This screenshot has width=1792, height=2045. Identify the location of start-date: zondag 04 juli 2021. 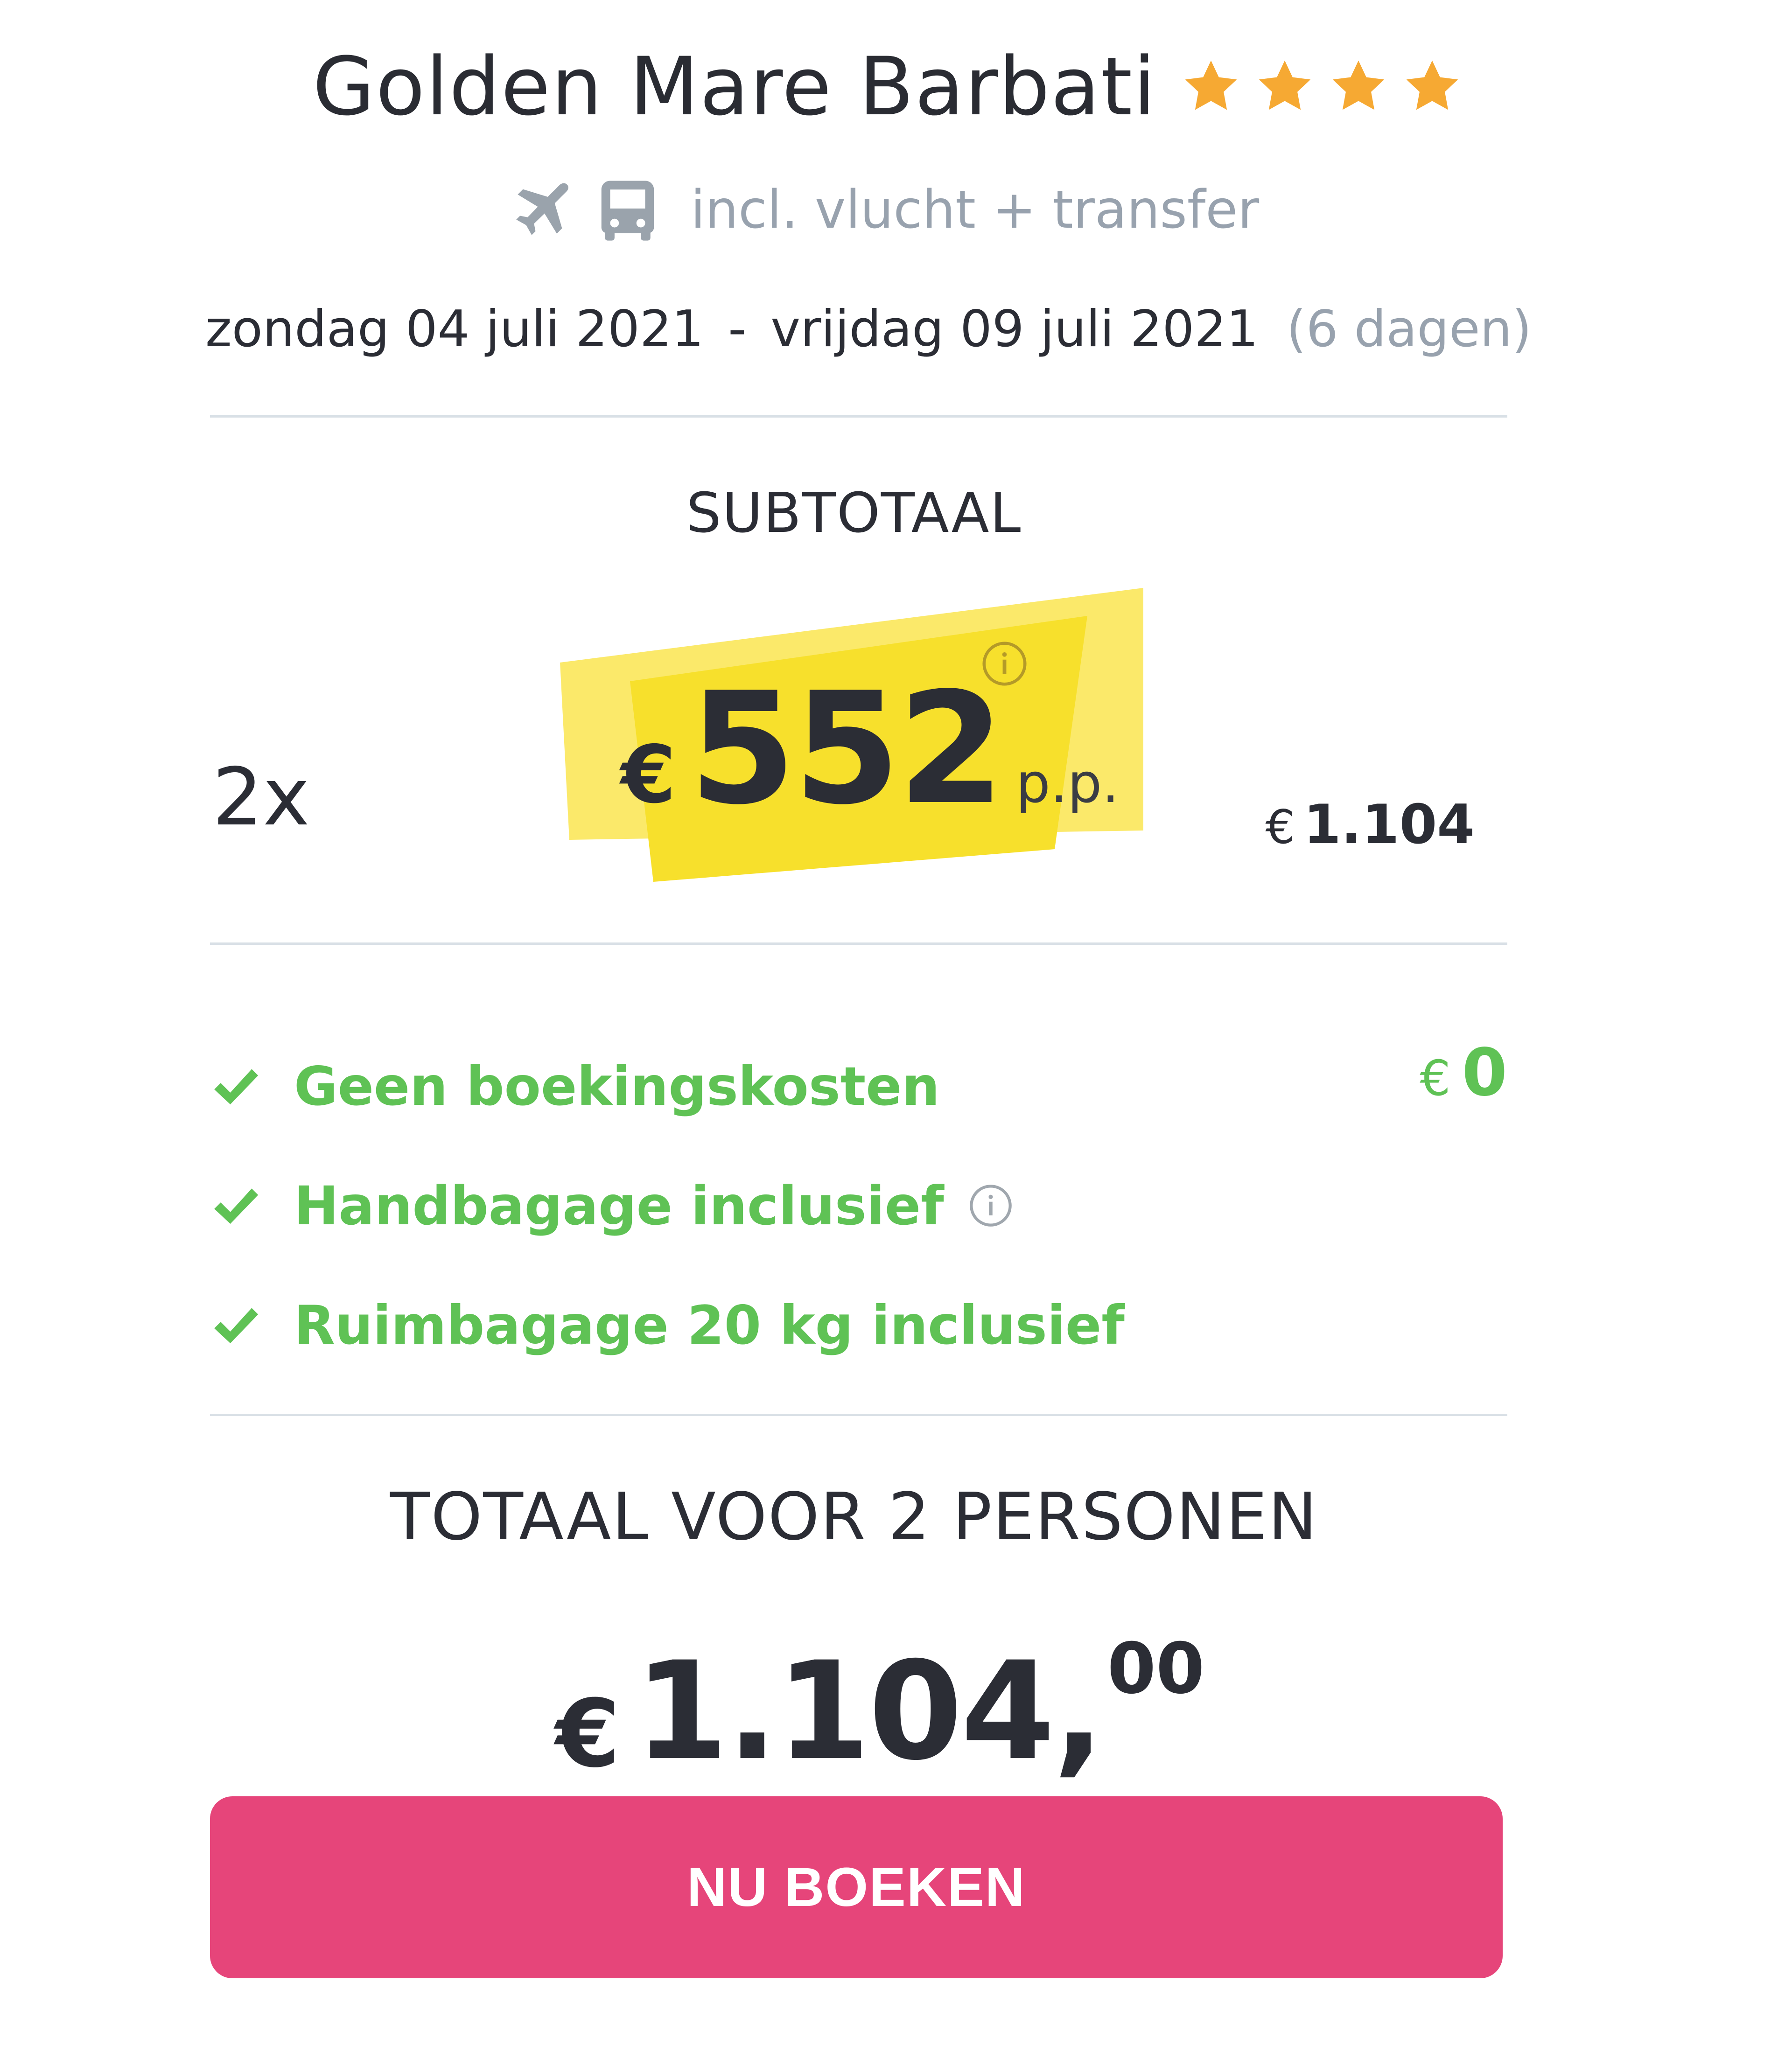
(454, 329).